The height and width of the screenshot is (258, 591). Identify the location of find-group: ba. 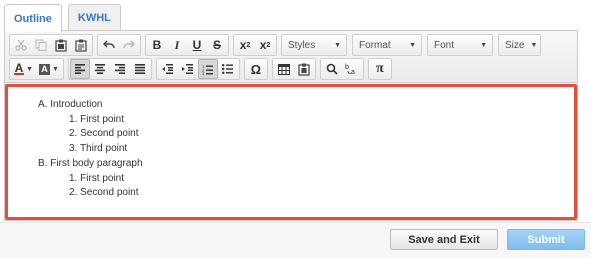
(341, 69).